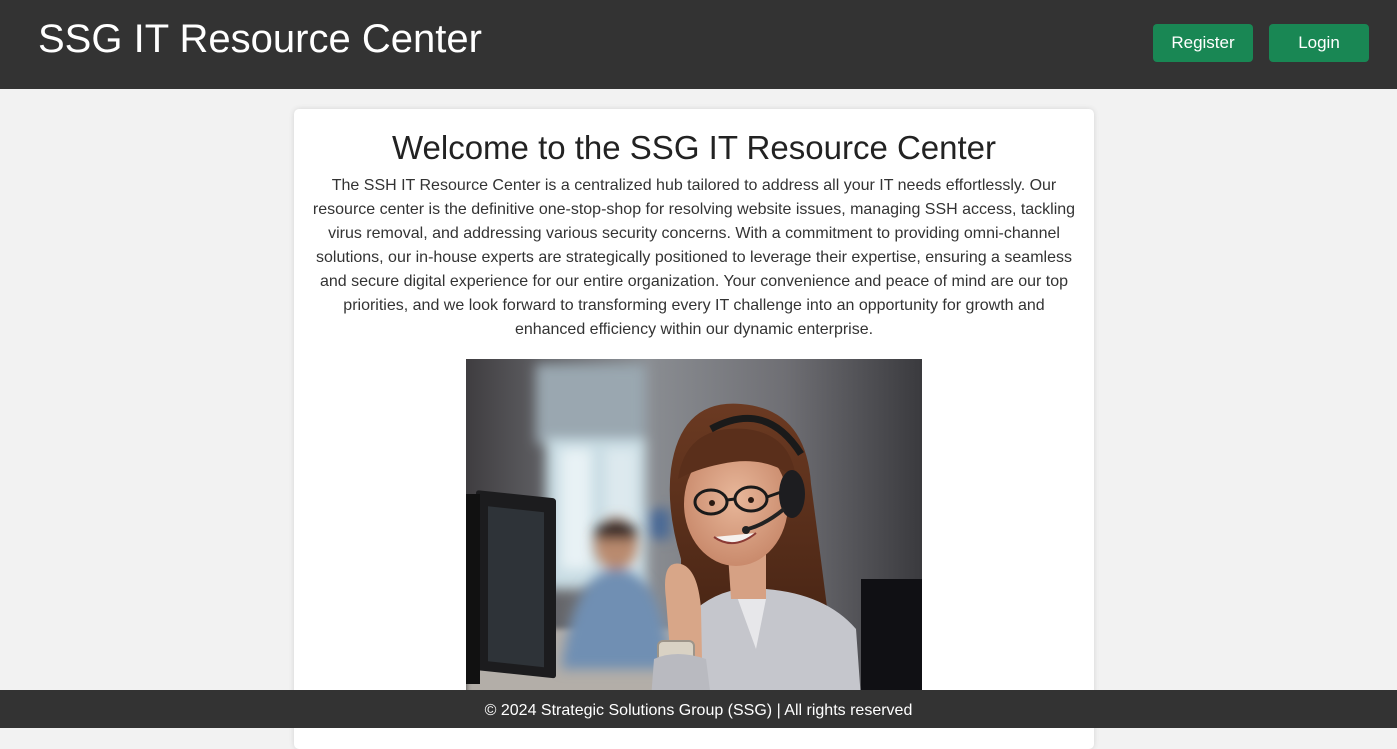  What do you see at coordinates (698, 44) in the screenshot?
I see `site-header: SSG IT Resource Center Register Login` at bounding box center [698, 44].